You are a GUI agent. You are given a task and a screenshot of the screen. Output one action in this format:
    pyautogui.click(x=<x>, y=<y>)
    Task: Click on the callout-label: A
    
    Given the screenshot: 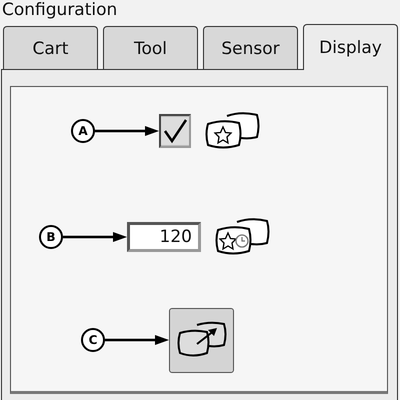 What is the action you would take?
    pyautogui.click(x=83, y=131)
    